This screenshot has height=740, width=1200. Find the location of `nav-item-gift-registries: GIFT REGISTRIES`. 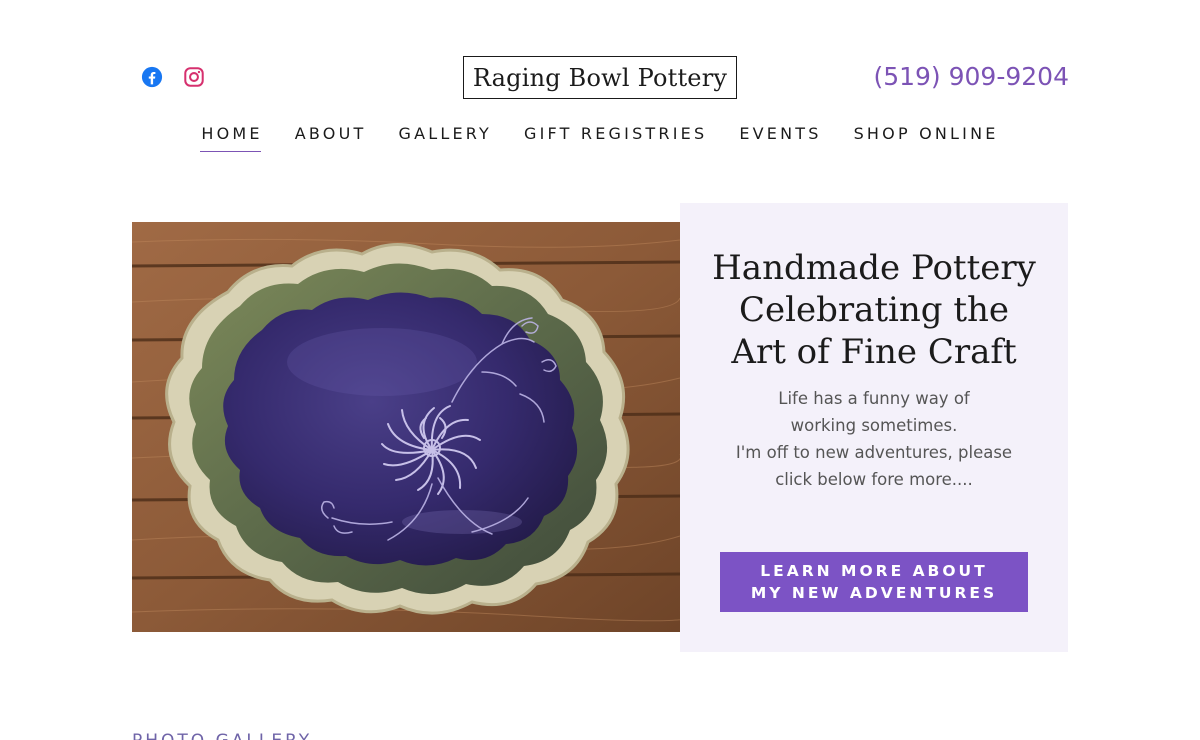

nav-item-gift-registries: GIFT REGISTRIES is located at coordinates (615, 138).